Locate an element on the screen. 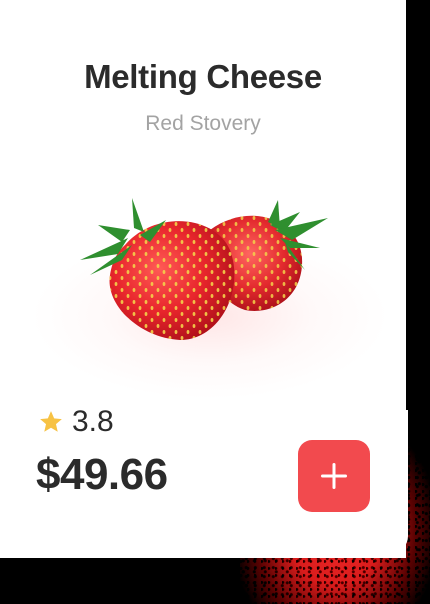 The height and width of the screenshot is (604, 430). product-price: $49.66 is located at coordinates (102, 474).